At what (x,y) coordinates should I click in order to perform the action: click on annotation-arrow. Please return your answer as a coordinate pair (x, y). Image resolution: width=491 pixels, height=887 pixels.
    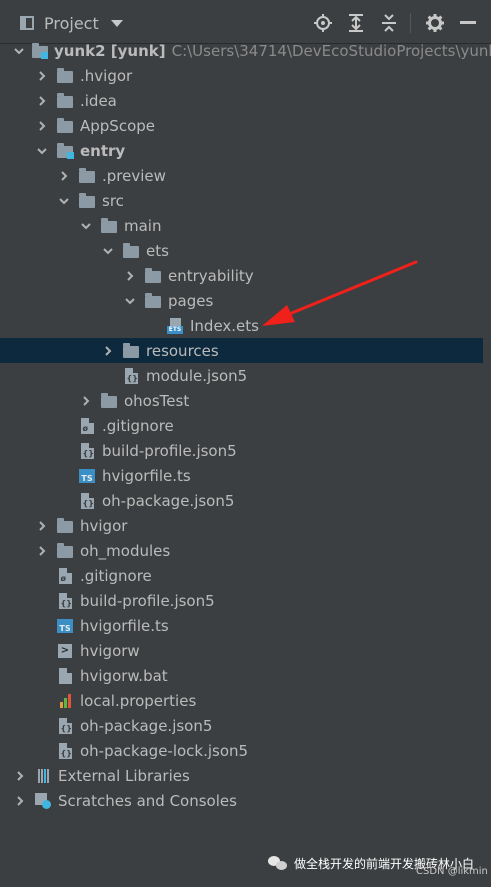
    Looking at the image, I should click on (340, 293).